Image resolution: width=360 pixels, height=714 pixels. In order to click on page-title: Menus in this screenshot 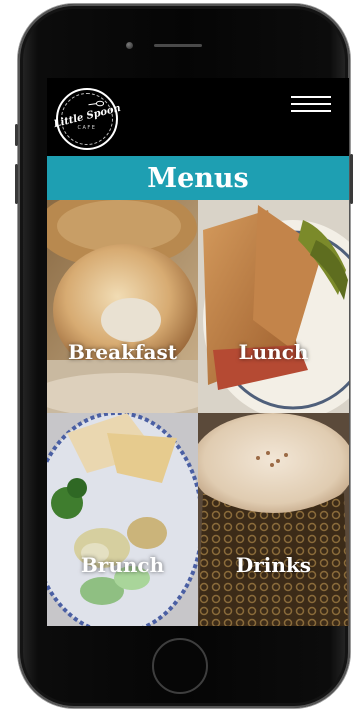, I will do `click(198, 178)`.